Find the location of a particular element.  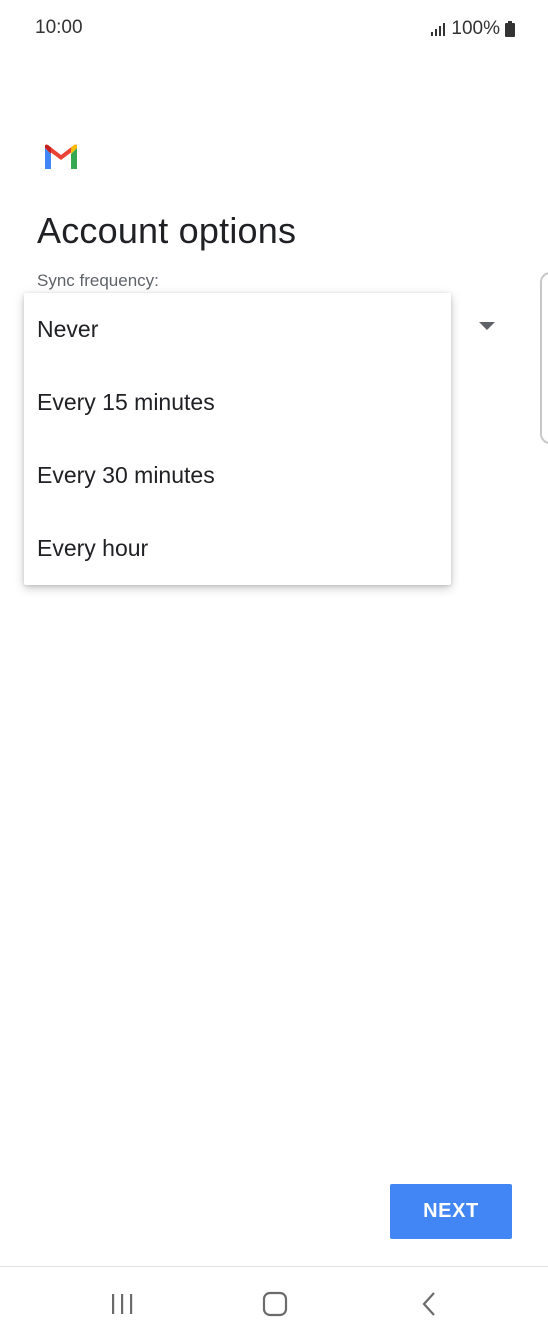

battery-percent: 100% is located at coordinates (475, 28).